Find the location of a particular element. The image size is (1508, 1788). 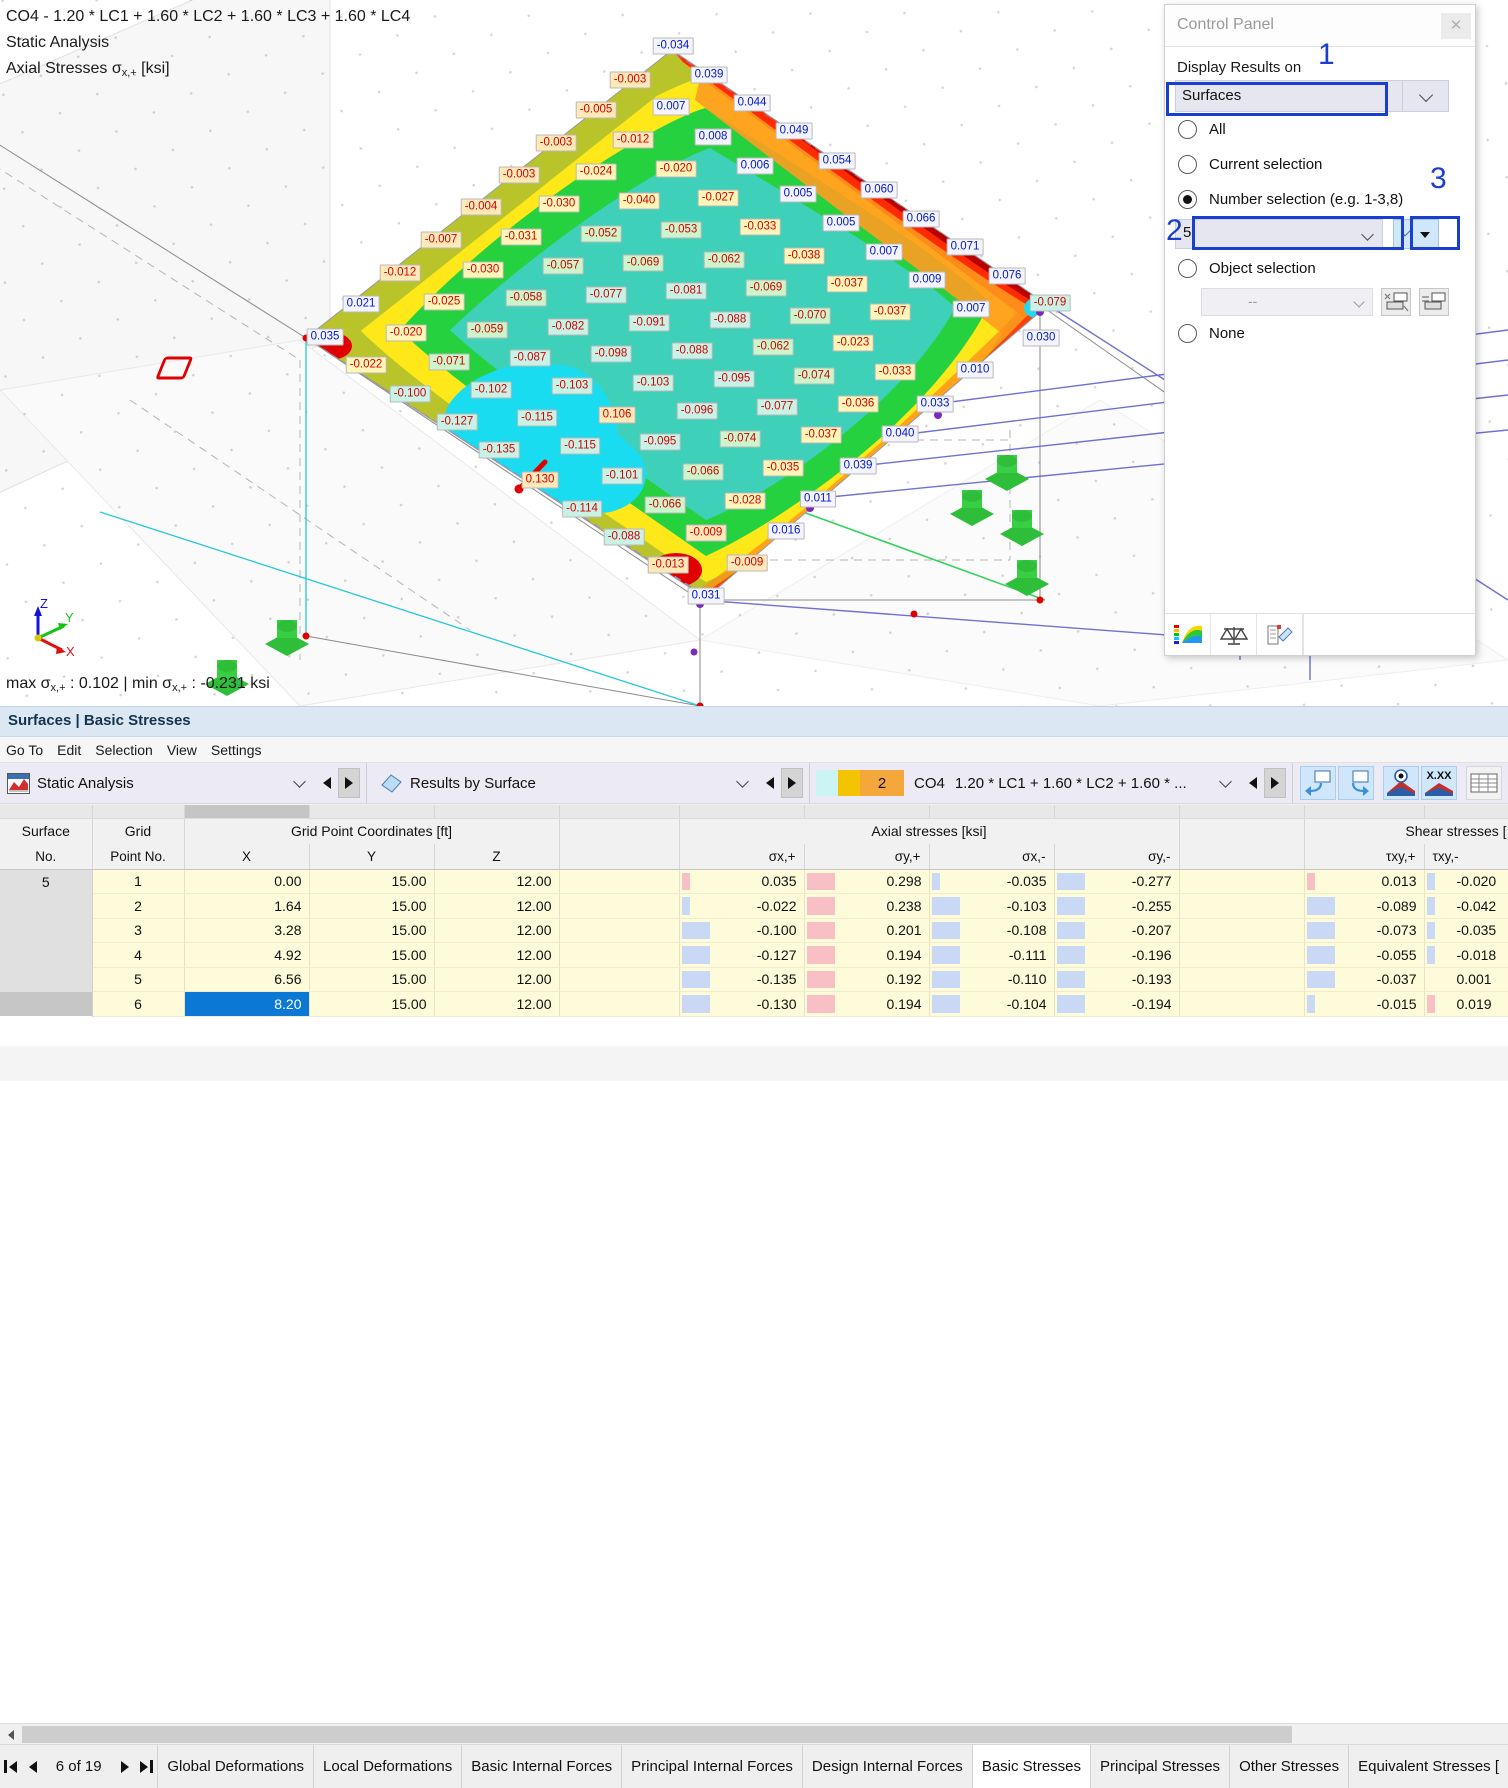

cell-coord-x: 6.56 is located at coordinates (247, 979).